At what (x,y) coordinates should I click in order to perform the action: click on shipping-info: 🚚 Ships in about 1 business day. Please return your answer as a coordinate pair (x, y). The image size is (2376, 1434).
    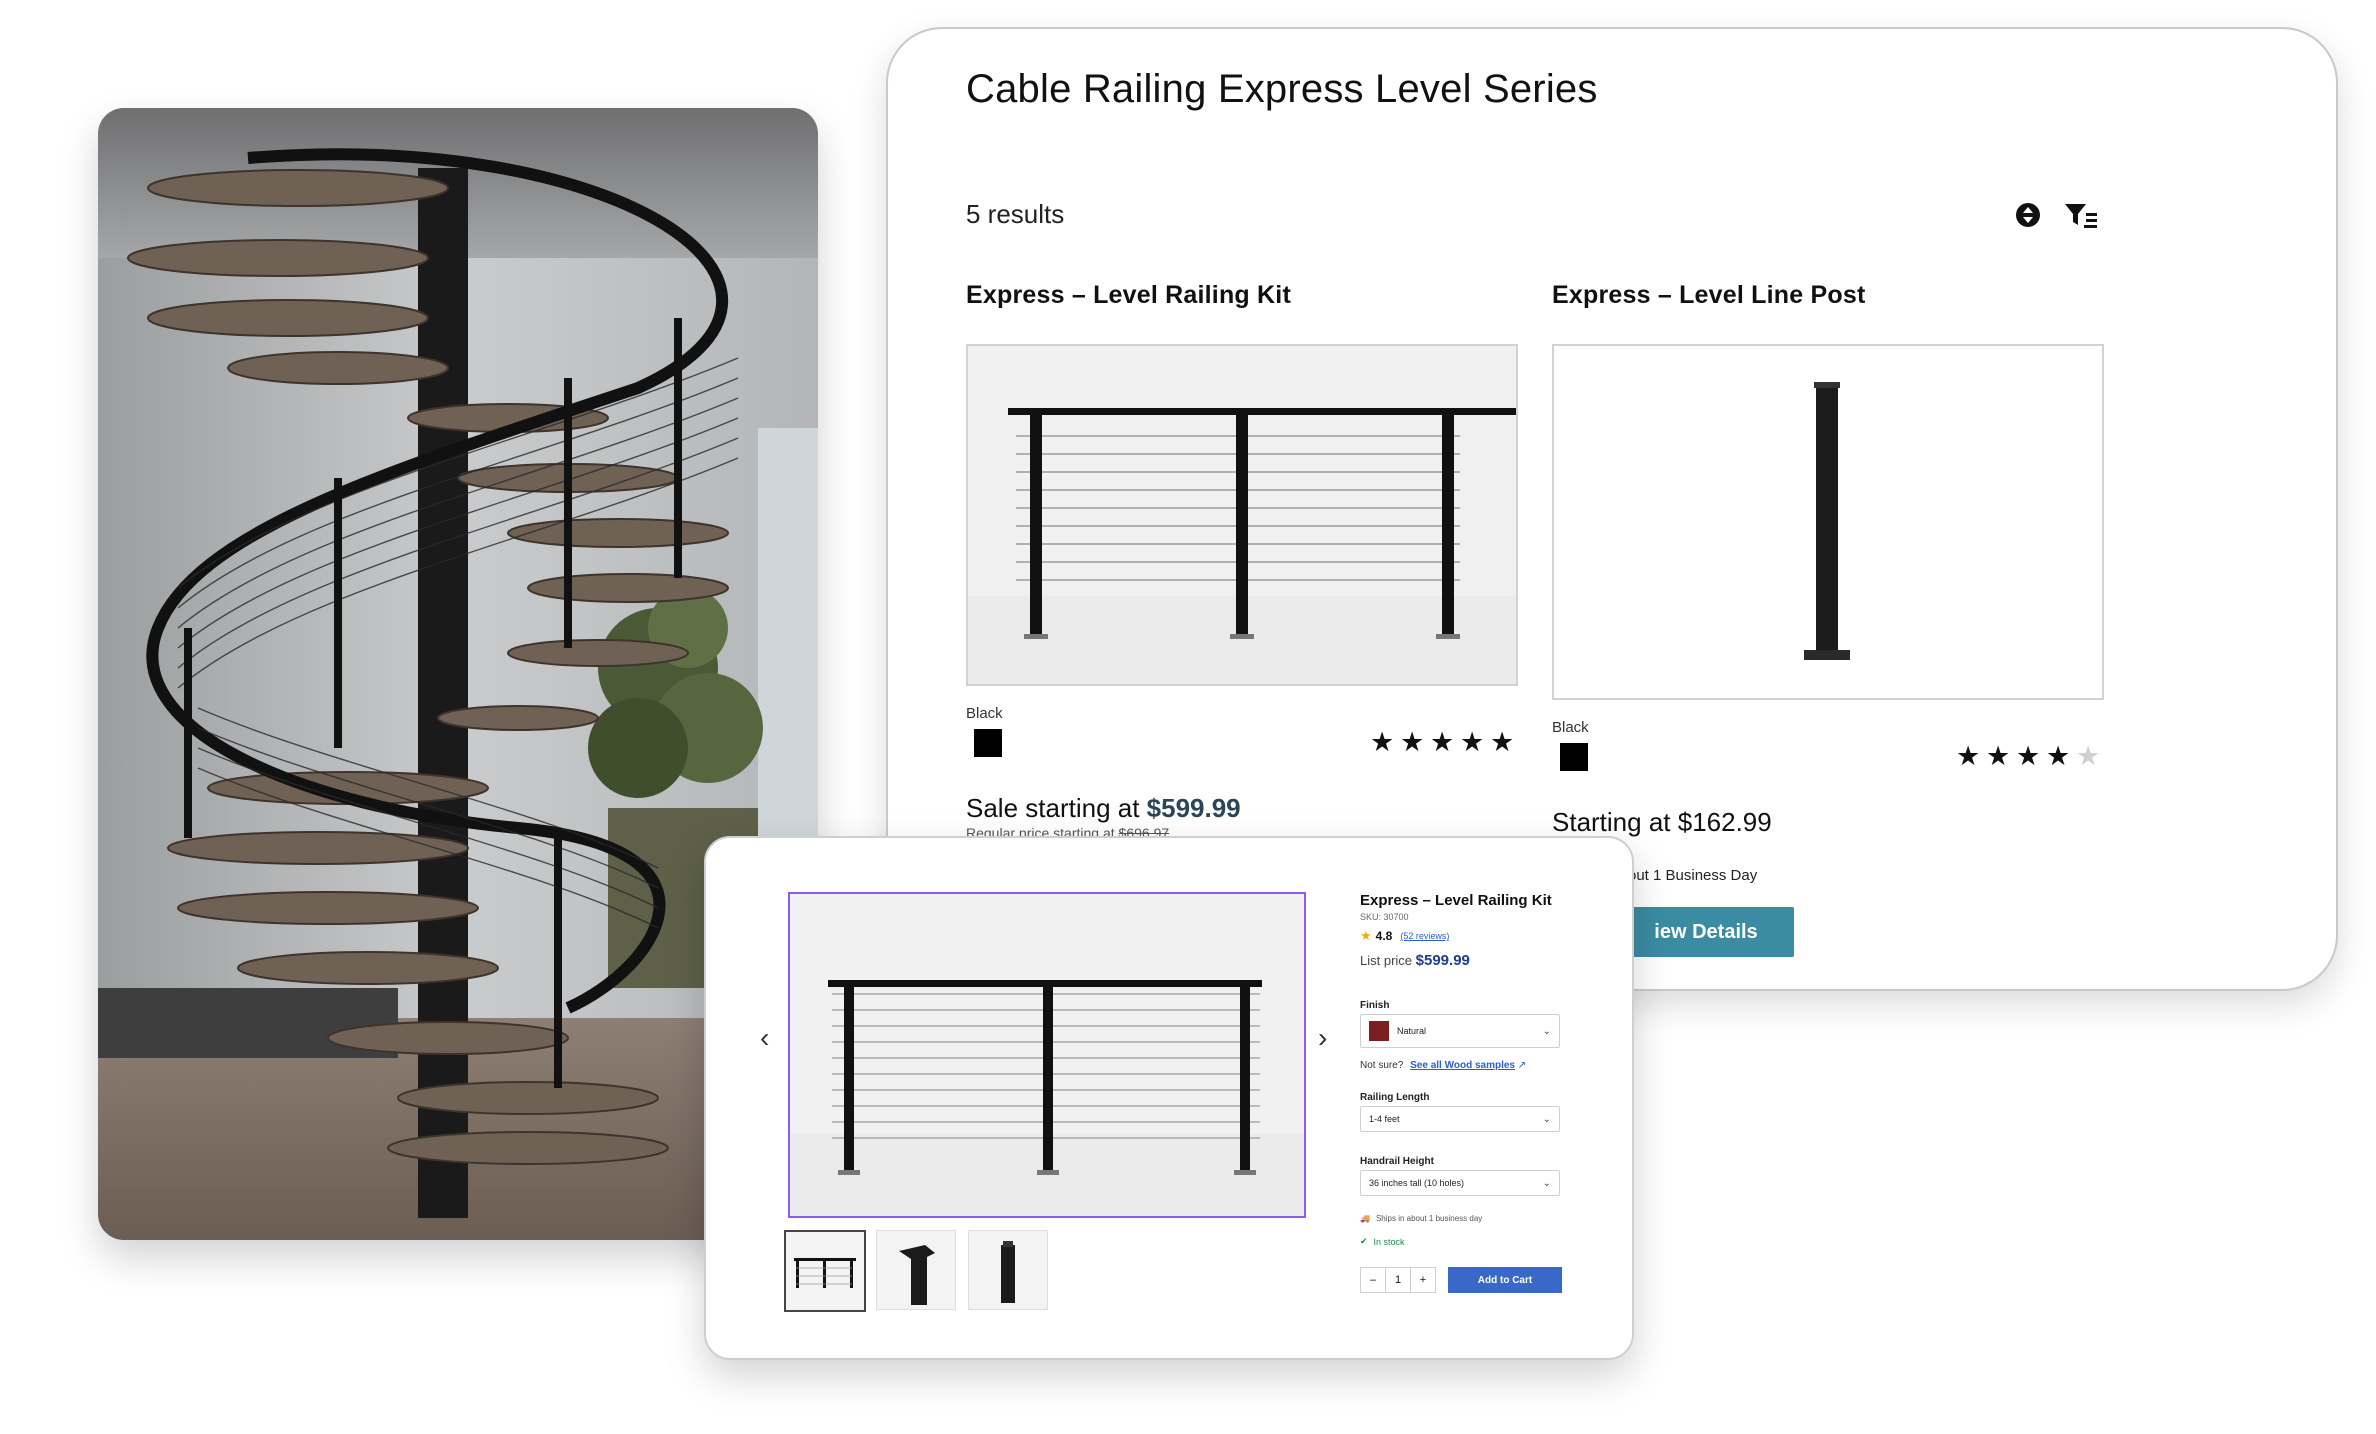
    Looking at the image, I should click on (1421, 1218).